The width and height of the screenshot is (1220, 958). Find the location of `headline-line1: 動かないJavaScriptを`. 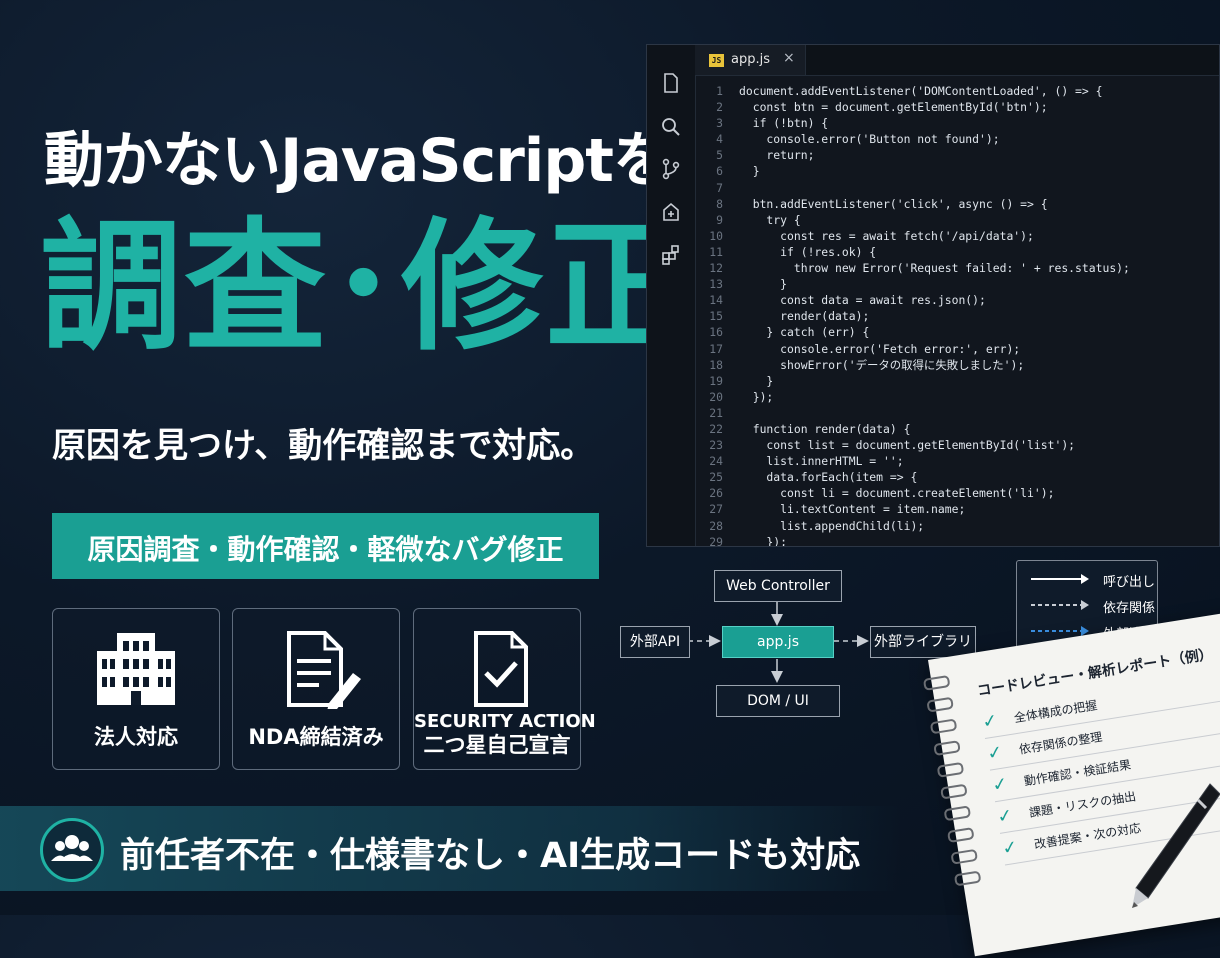

headline-line1: 動かないJavaScriptを is located at coordinates (358, 161).